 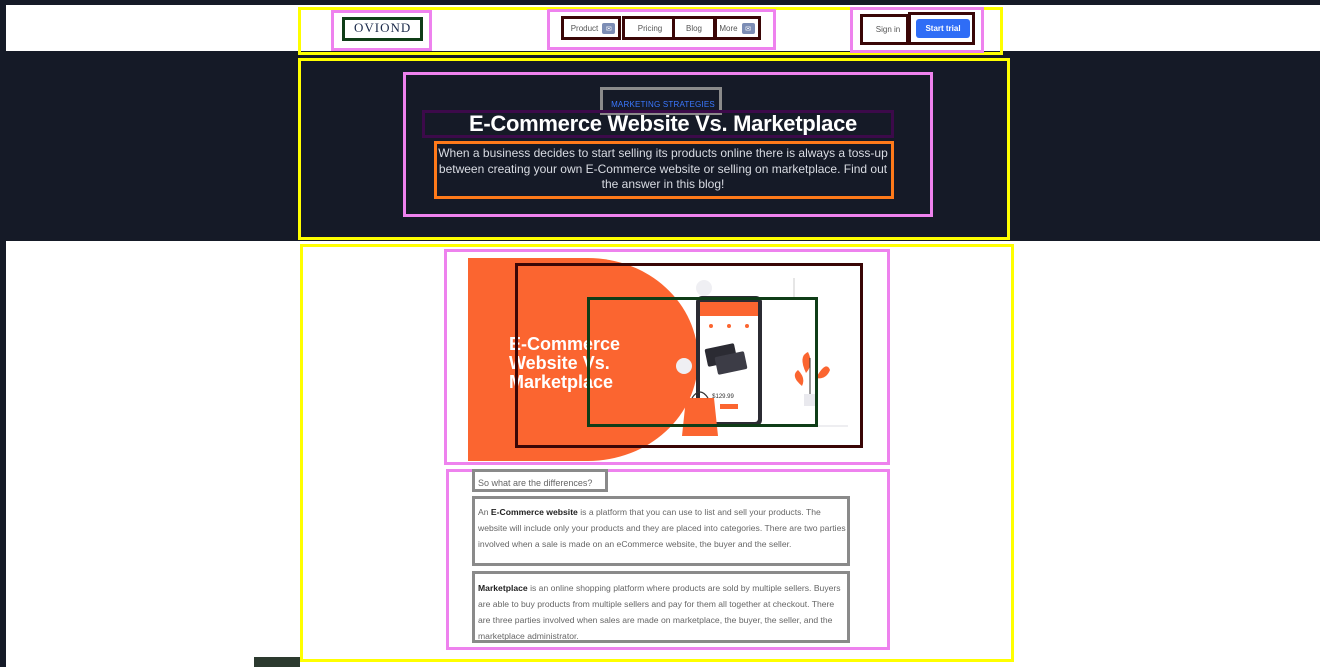 What do you see at coordinates (943, 28) in the screenshot?
I see `start-trial-button: Start trial` at bounding box center [943, 28].